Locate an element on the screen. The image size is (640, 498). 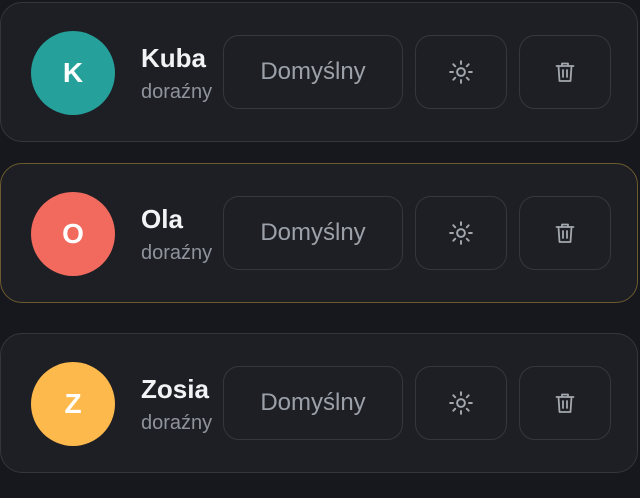
avatar: O is located at coordinates (73, 234).